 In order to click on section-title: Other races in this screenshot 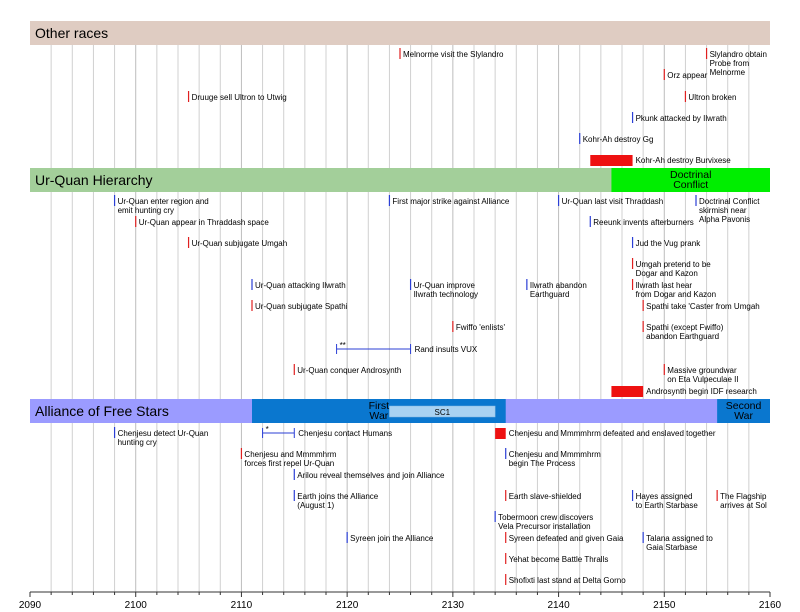, I will do `click(71, 33)`.